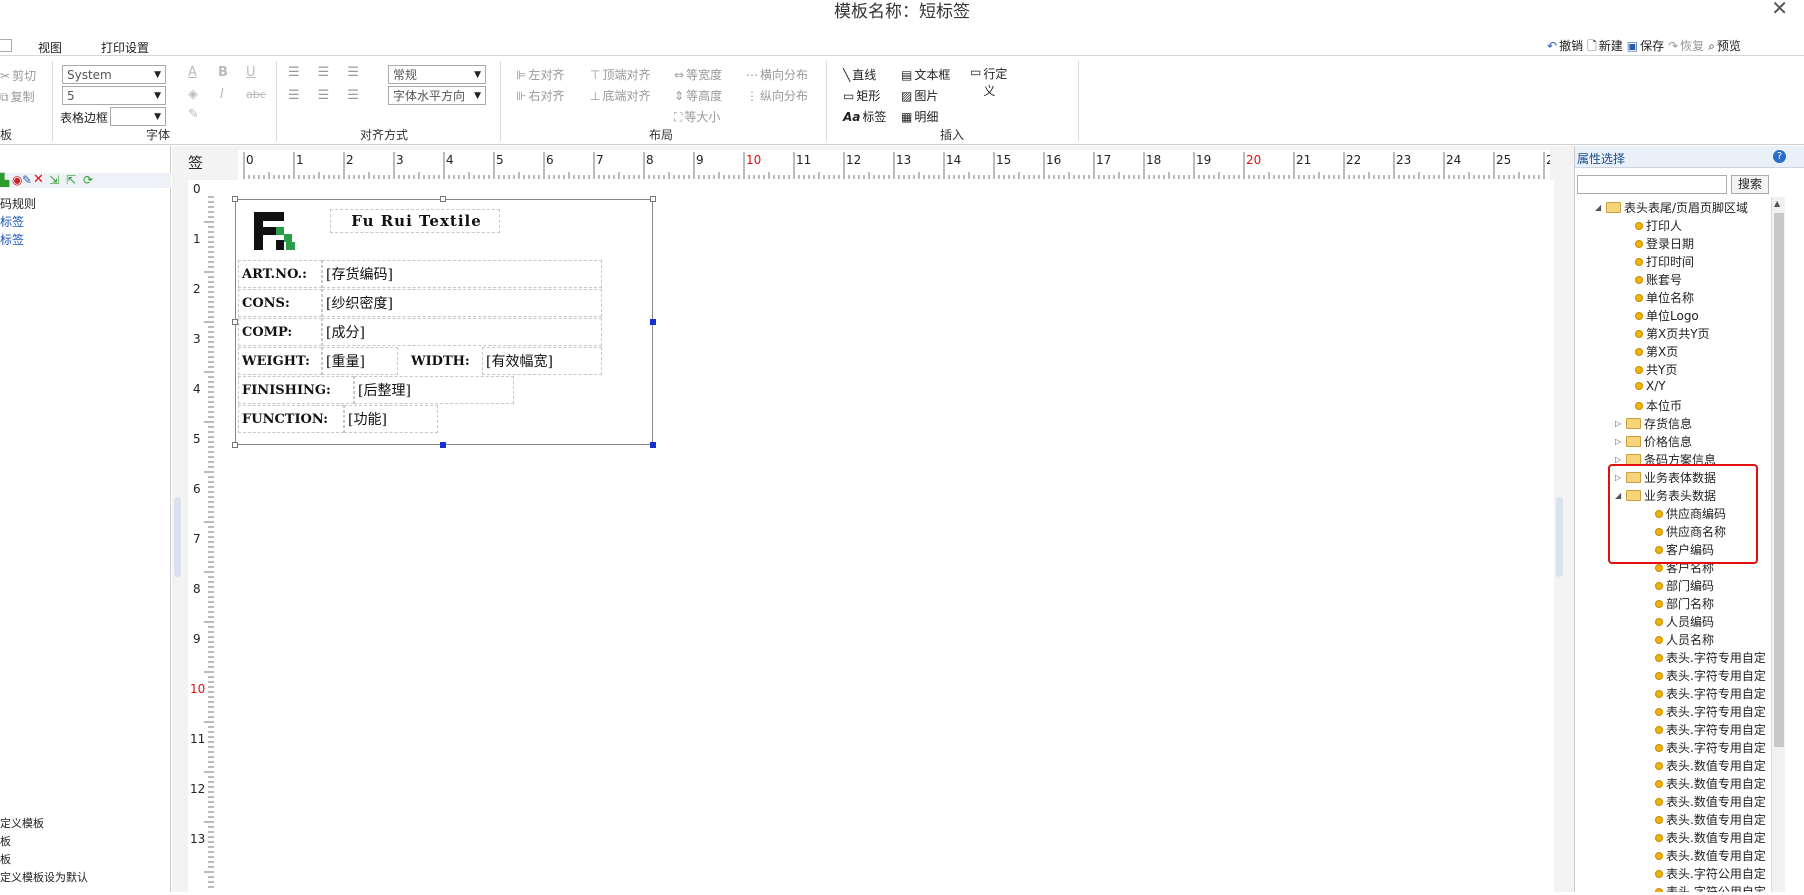 The height and width of the screenshot is (895, 1804). What do you see at coordinates (1684, 585) in the screenshot?
I see `tree-leaf: 部门编码` at bounding box center [1684, 585].